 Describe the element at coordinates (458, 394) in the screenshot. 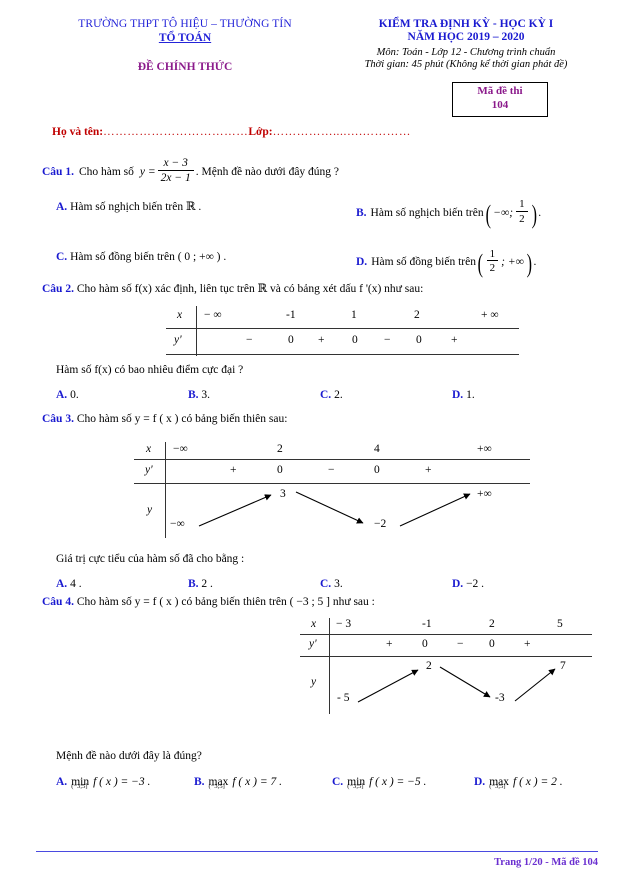

I see `question-2-option-d-letter: D.` at that location.